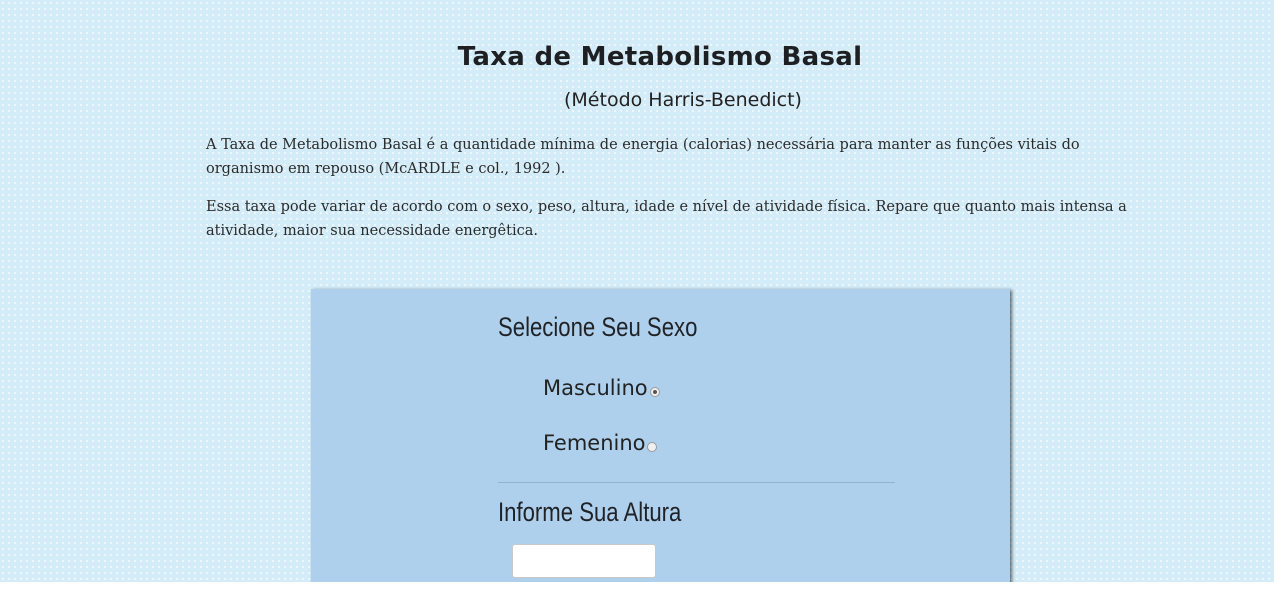  I want to click on sex-option-masculino-label: Masculino, so click(595, 388).